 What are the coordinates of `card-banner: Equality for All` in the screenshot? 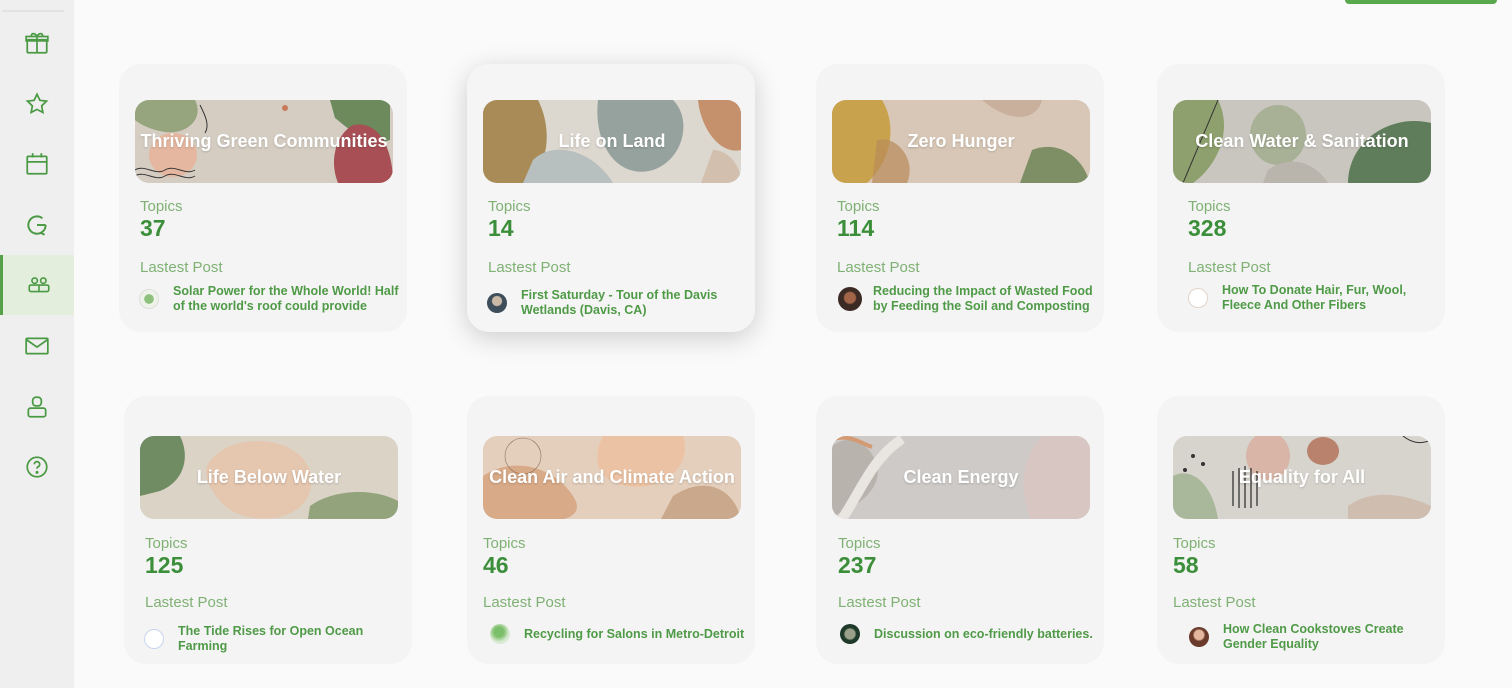 It's located at (1302, 477).